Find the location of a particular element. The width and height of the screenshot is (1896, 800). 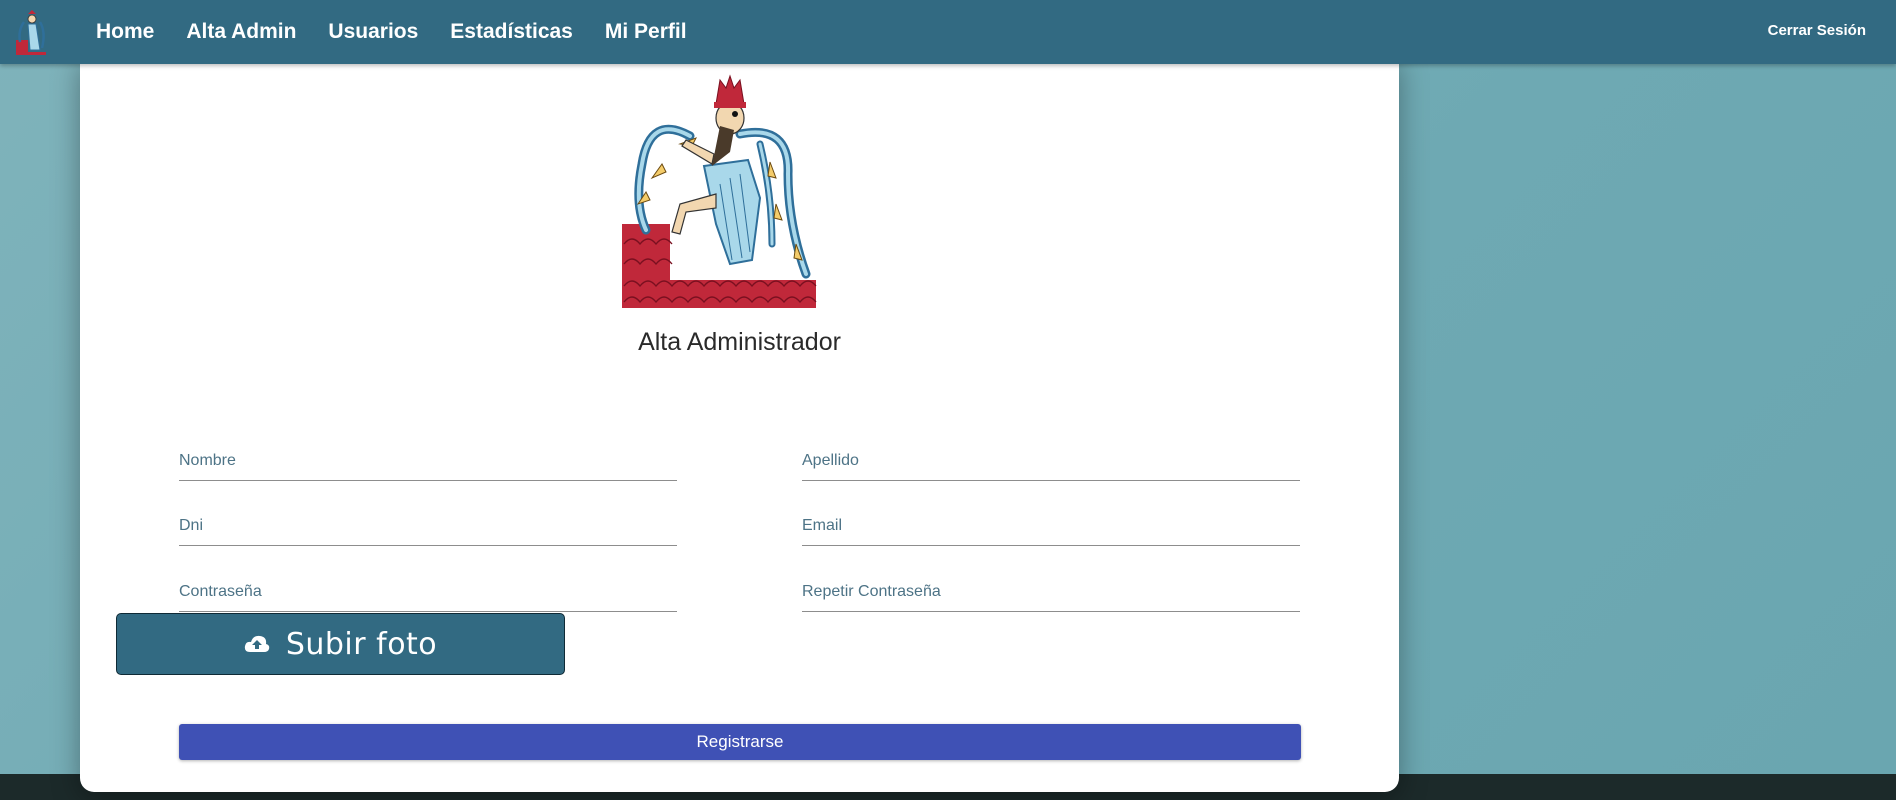

nombre-field is located at coordinates (428, 460).